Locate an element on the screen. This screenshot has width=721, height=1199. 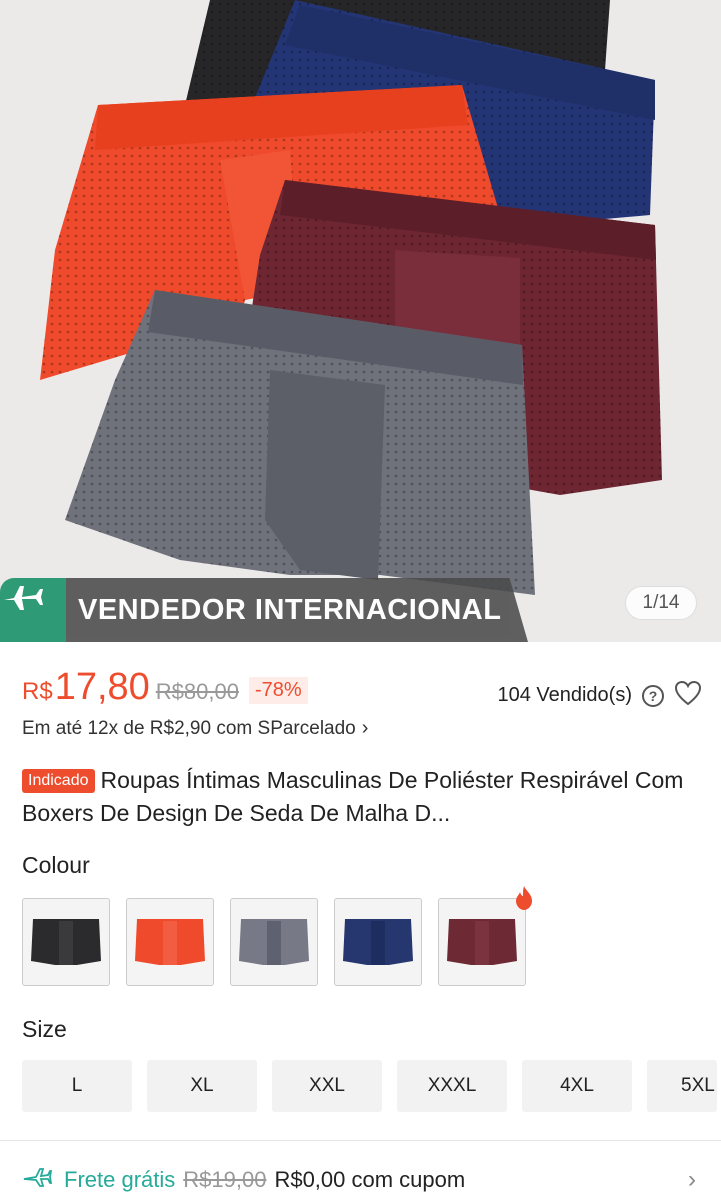
size-option-xxl: XXL is located at coordinates (327, 1086).